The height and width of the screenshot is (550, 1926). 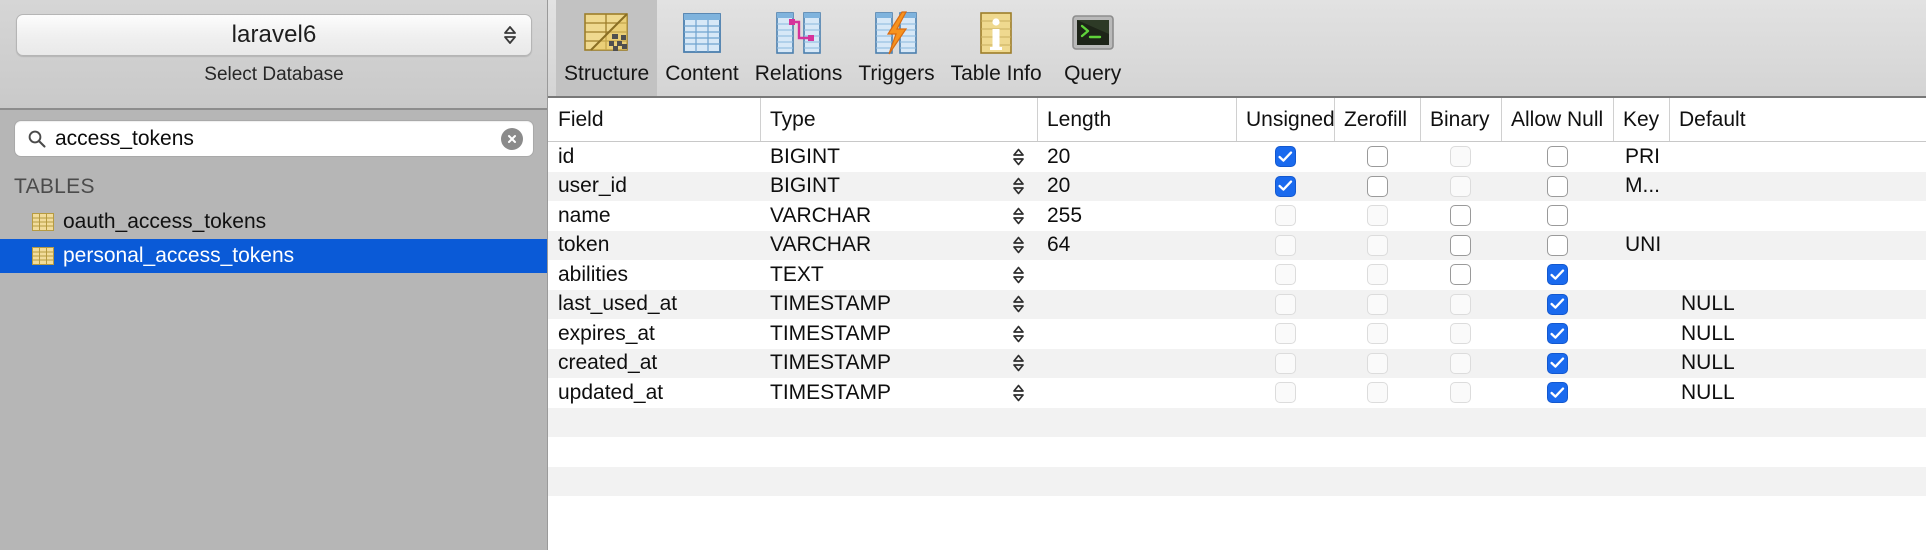 I want to click on column-header-allow-null: Allow Null, so click(x=1557, y=119).